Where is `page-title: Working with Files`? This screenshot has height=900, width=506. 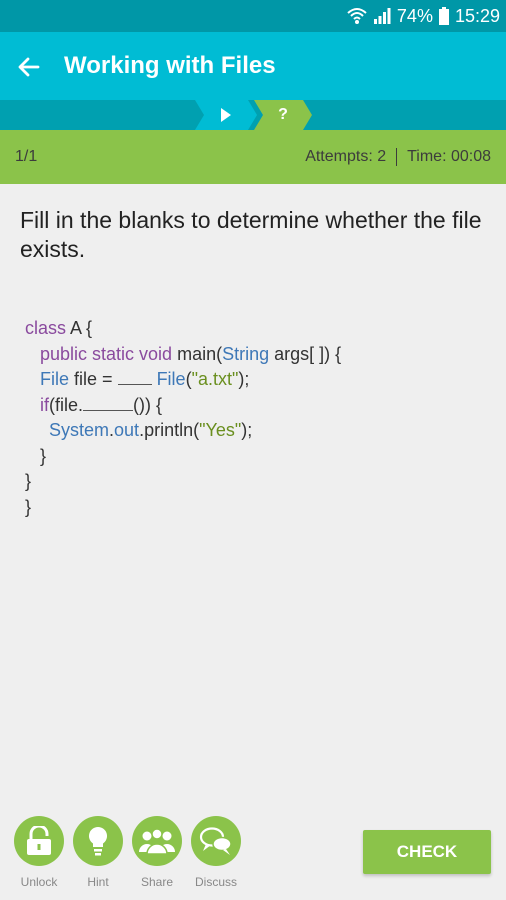
page-title: Working with Files is located at coordinates (170, 65).